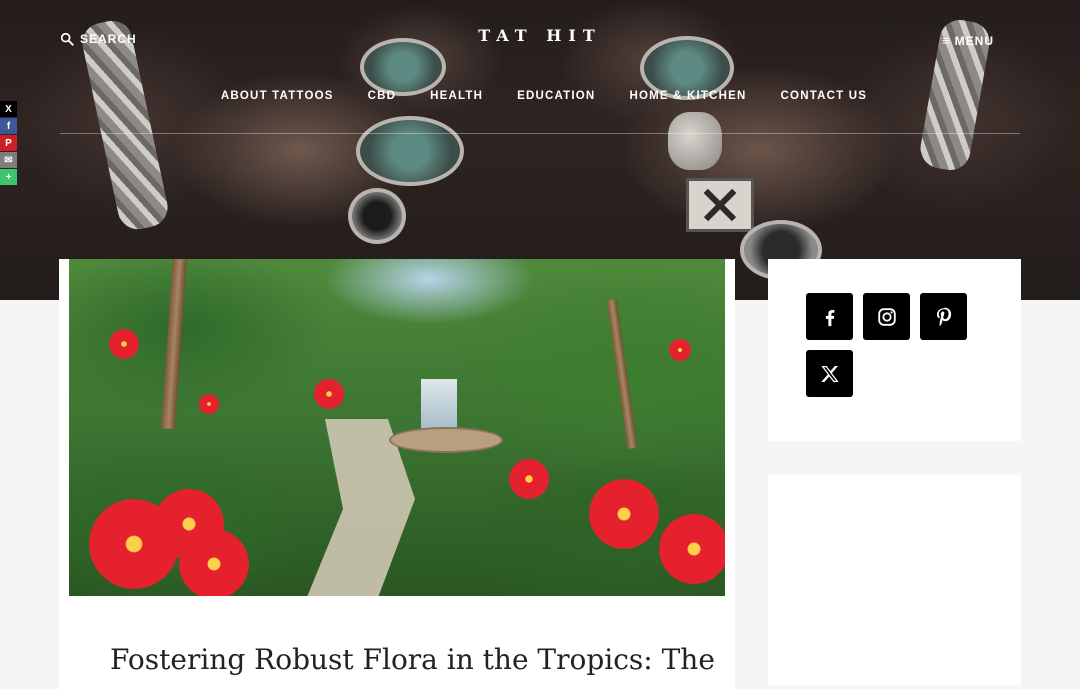 The image size is (1080, 689). Describe the element at coordinates (382, 96) in the screenshot. I see `nav-cbd: CBD` at that location.